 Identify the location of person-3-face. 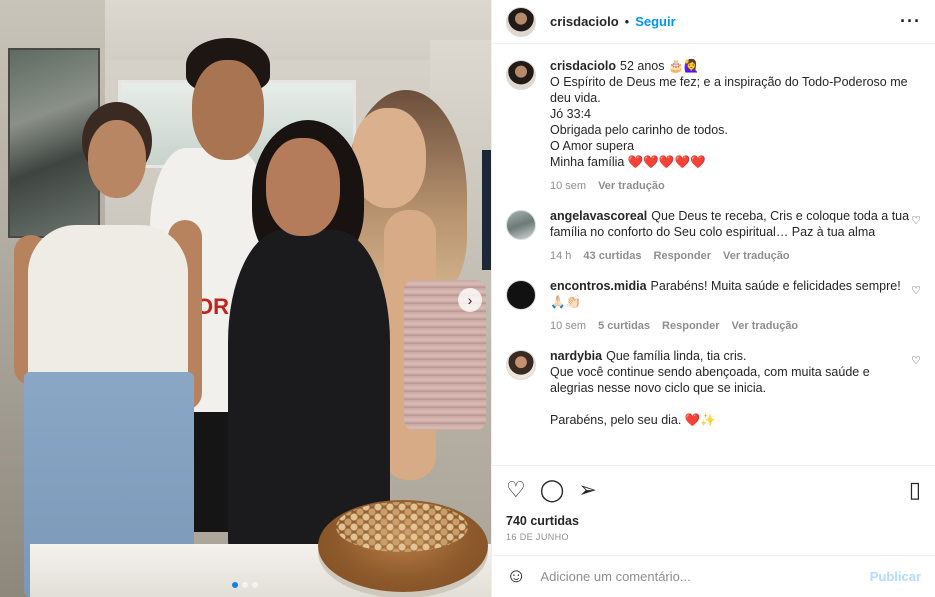
(303, 187).